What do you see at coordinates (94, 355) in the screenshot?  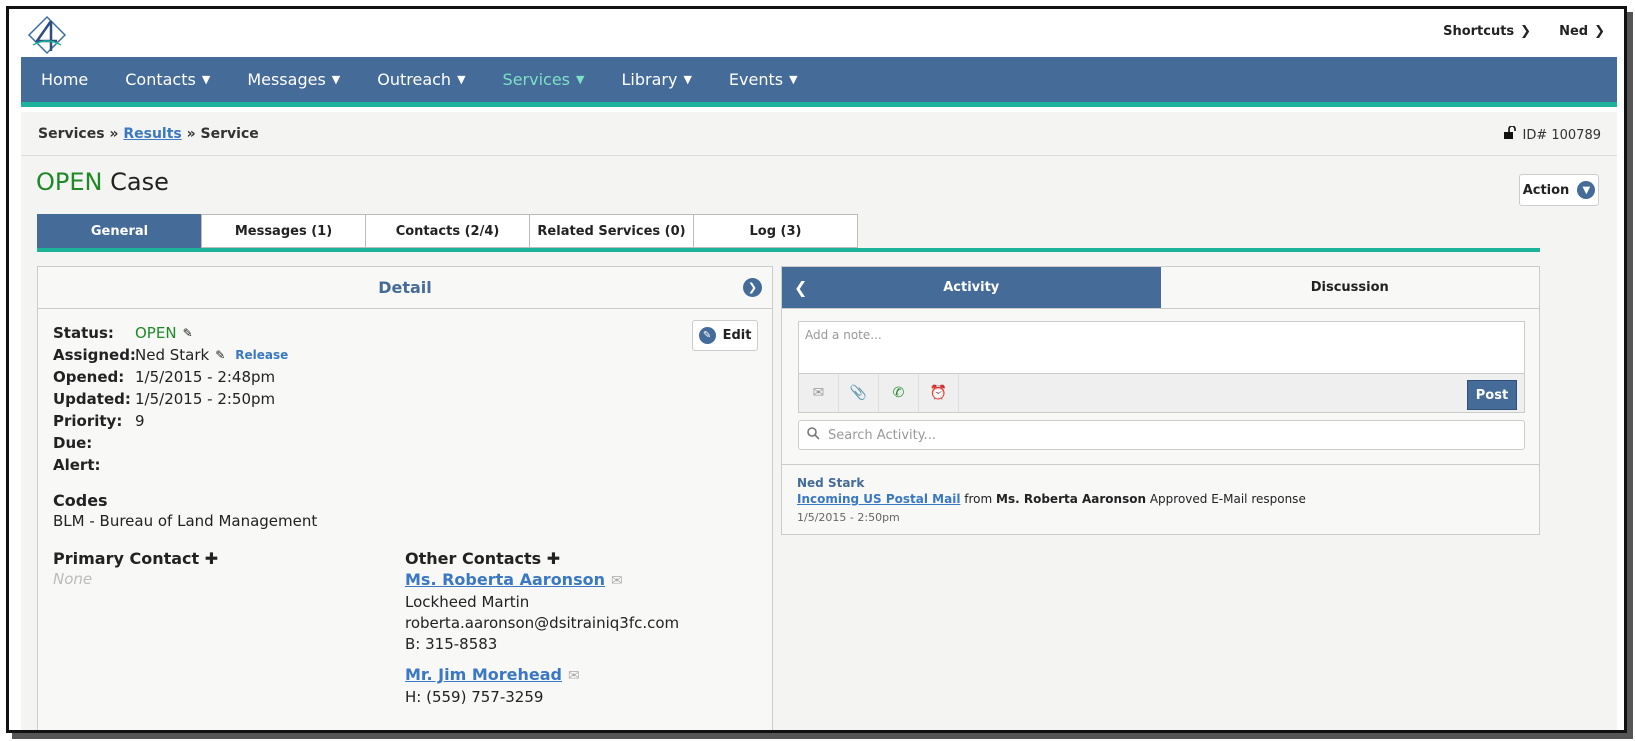 I see `field-label: Assigned:` at bounding box center [94, 355].